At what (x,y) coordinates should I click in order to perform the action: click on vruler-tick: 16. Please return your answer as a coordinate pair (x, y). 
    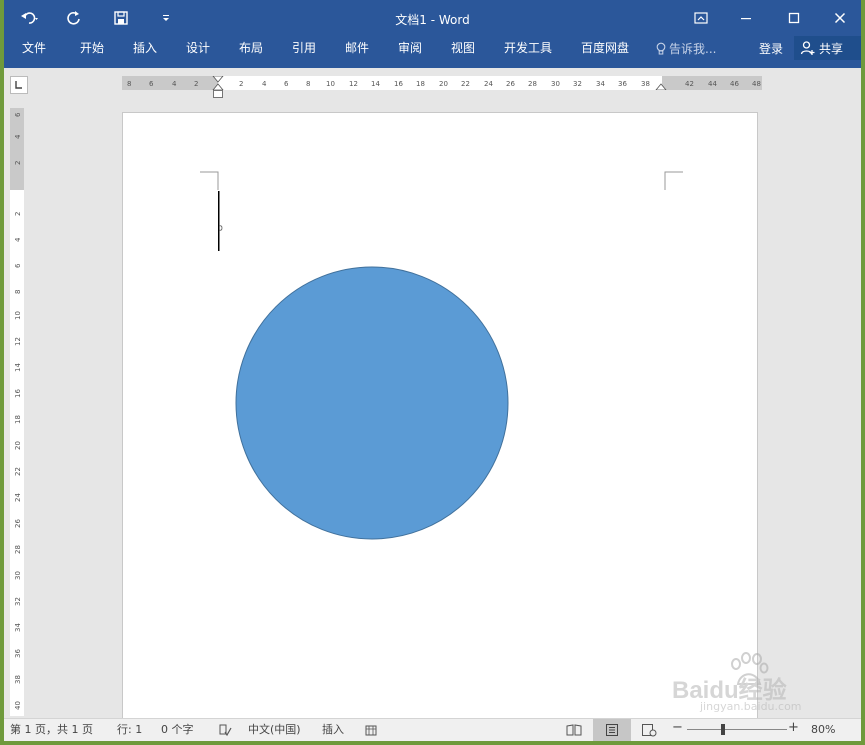
    Looking at the image, I should click on (18, 393).